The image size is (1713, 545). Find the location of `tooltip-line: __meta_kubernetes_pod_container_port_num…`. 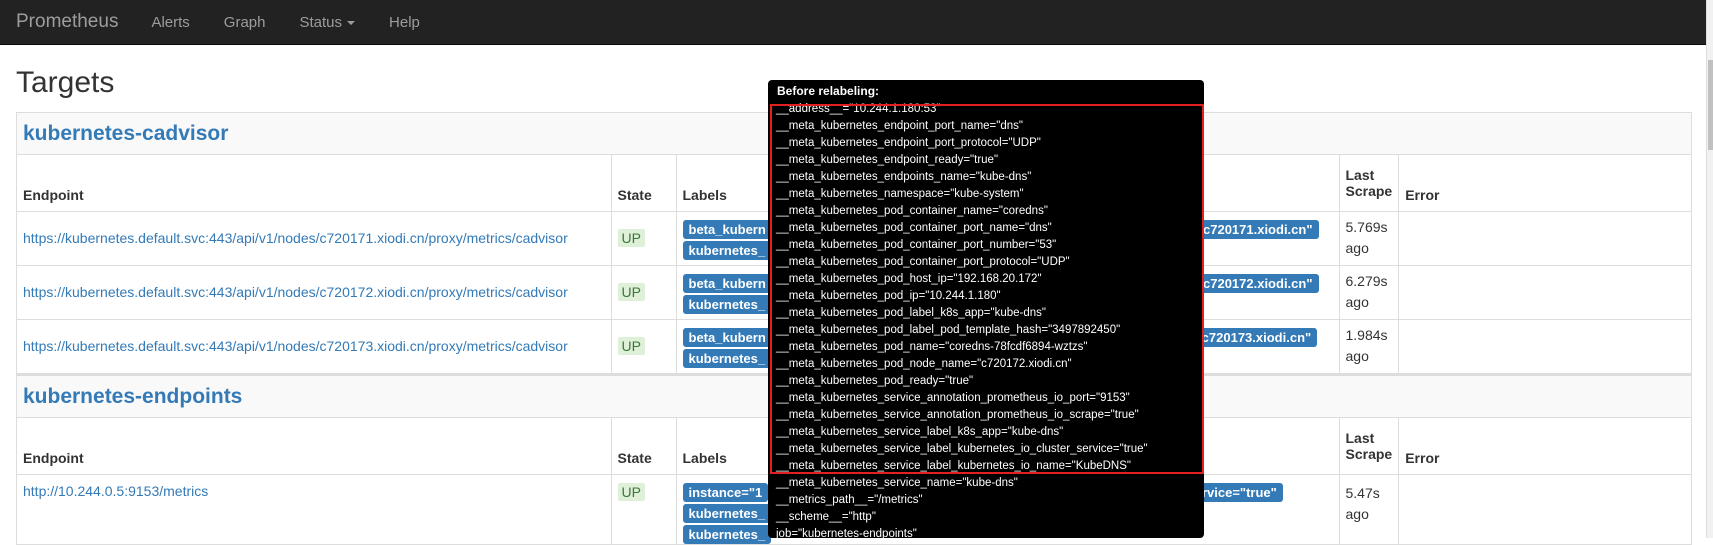

tooltip-line: __meta_kubernetes_pod_container_port_num… is located at coordinates (916, 245).